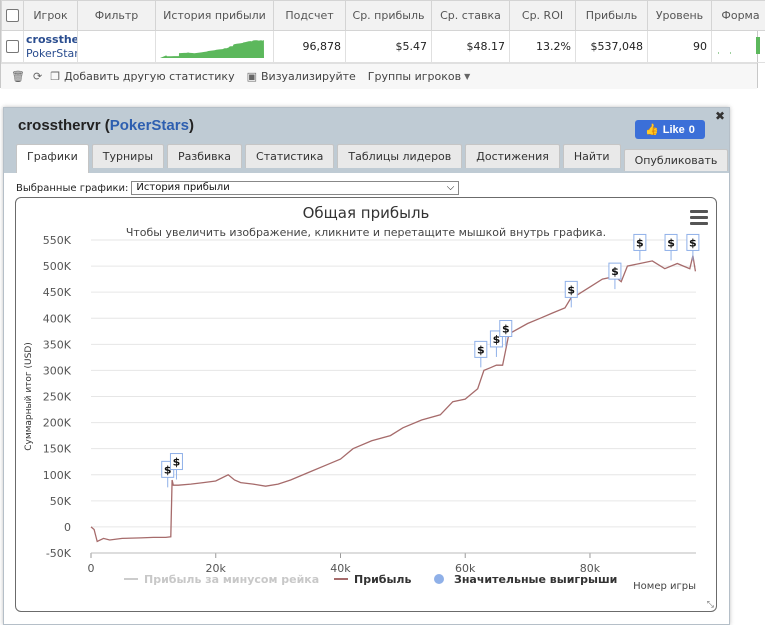 This screenshot has height=625, width=765. What do you see at coordinates (366, 213) in the screenshot?
I see `chart-title: Общая прибыль` at bounding box center [366, 213].